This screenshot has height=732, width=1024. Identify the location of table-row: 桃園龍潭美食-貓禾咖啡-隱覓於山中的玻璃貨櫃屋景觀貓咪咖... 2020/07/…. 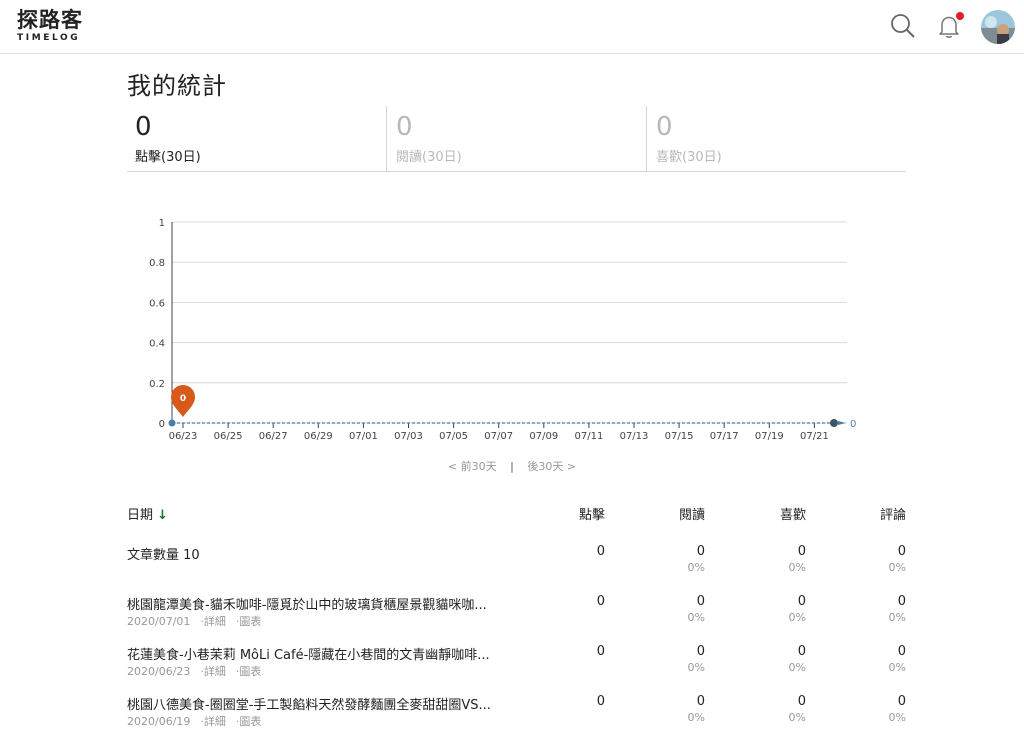
(516, 619).